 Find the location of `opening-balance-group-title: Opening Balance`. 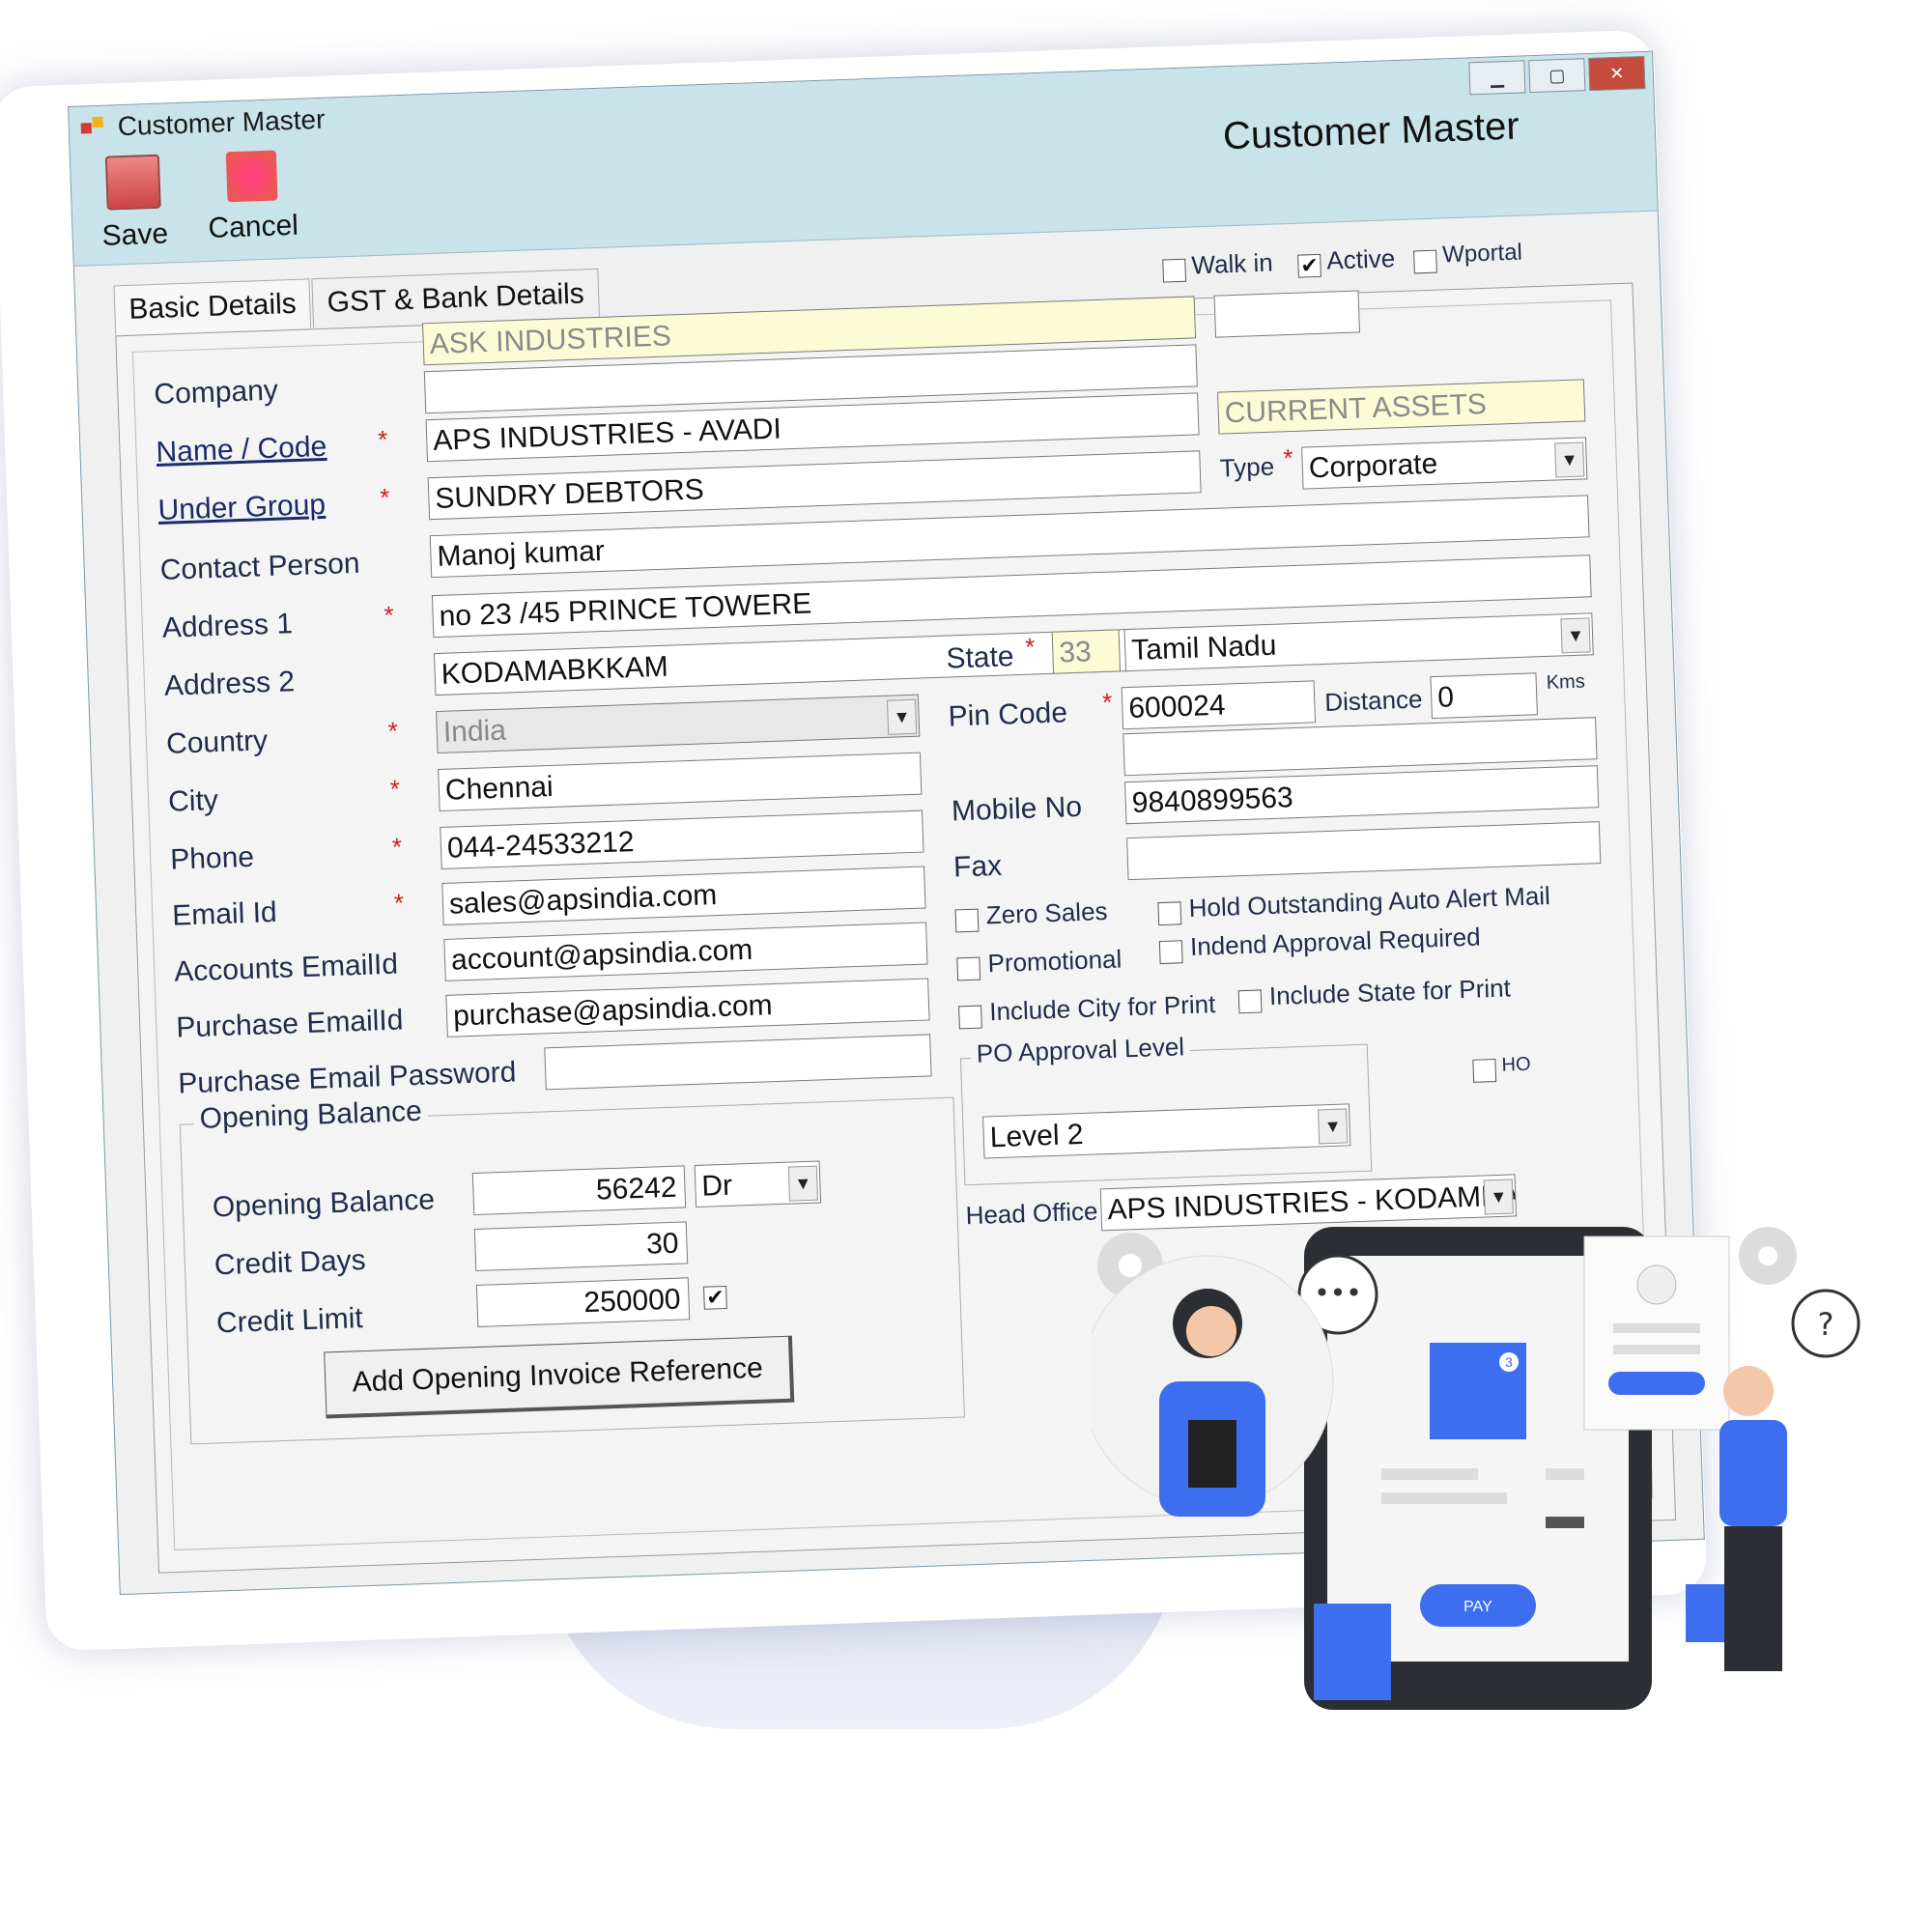

opening-balance-group-title: Opening Balance is located at coordinates (311, 1115).